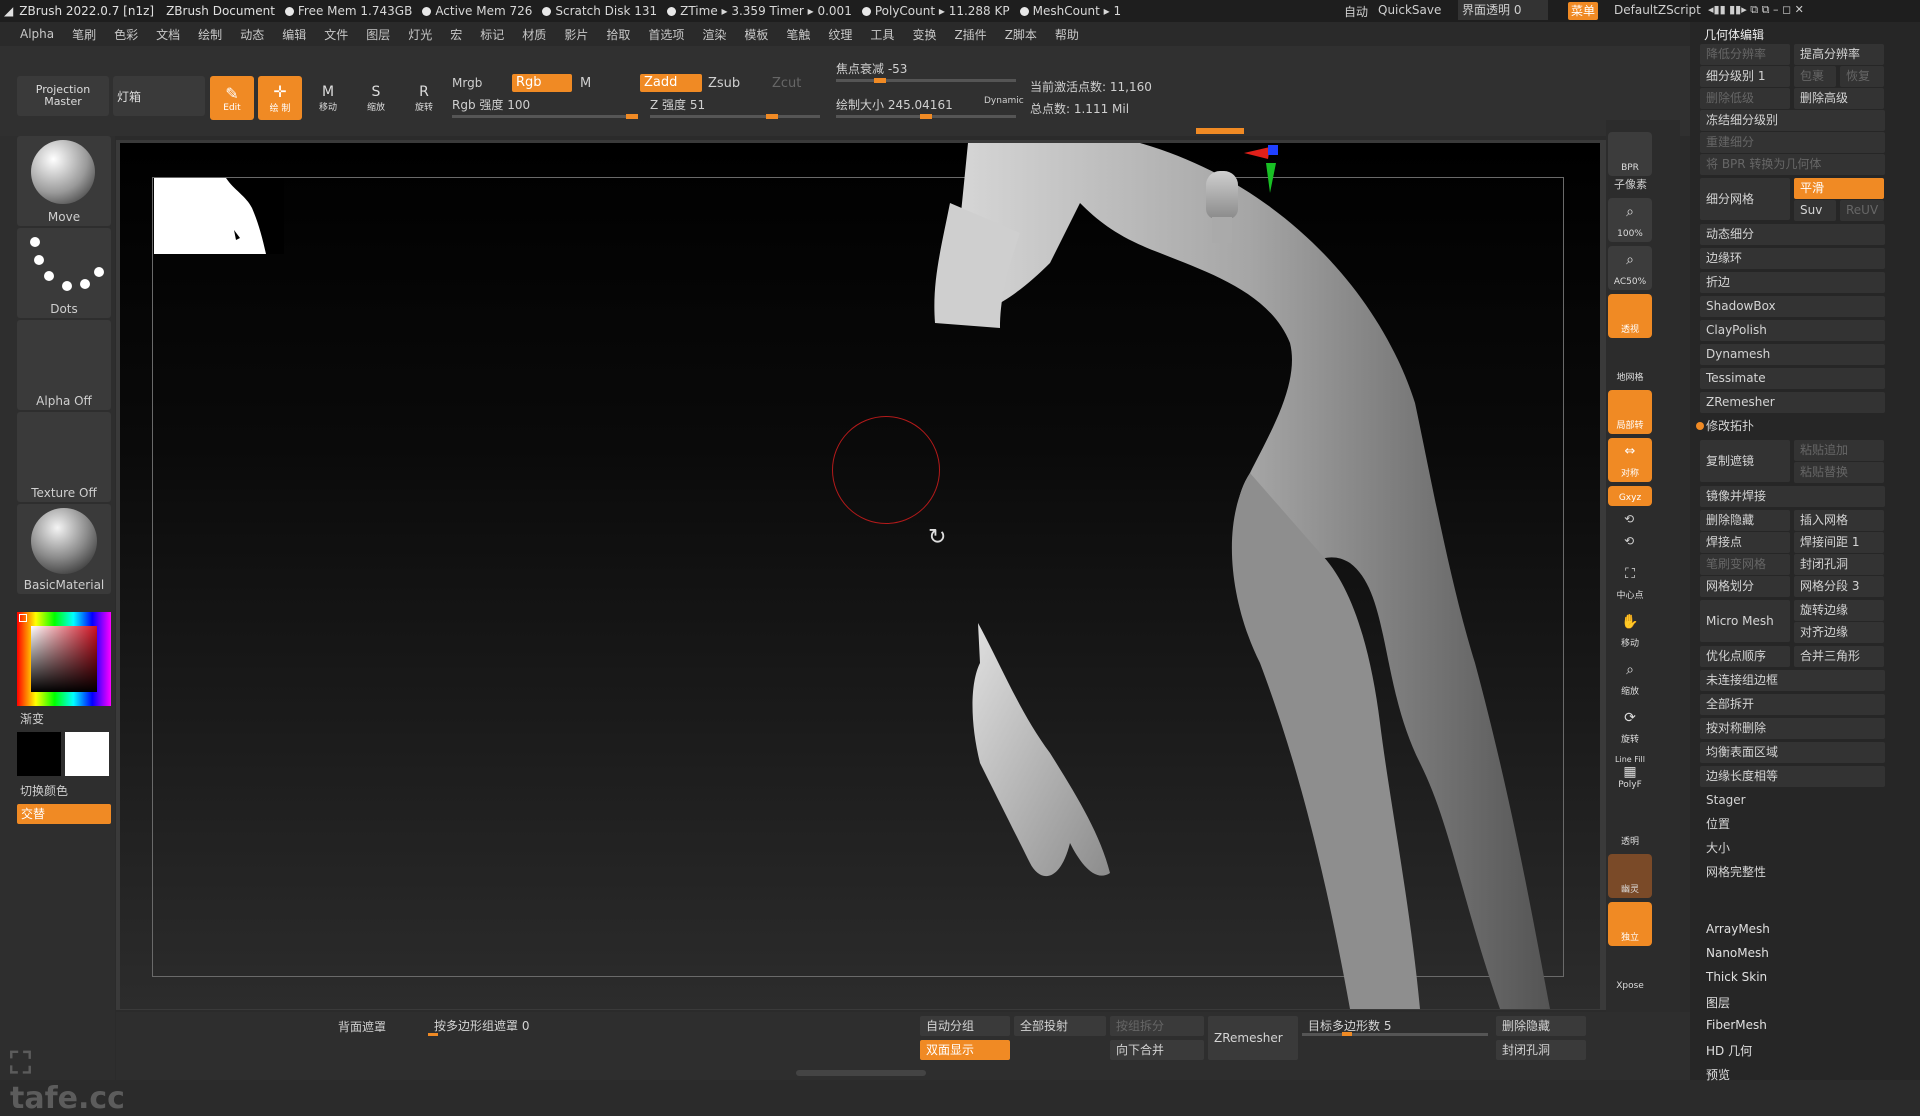  Describe the element at coordinates (84, 34) in the screenshot. I see `menu-brush: 笔刷` at that location.